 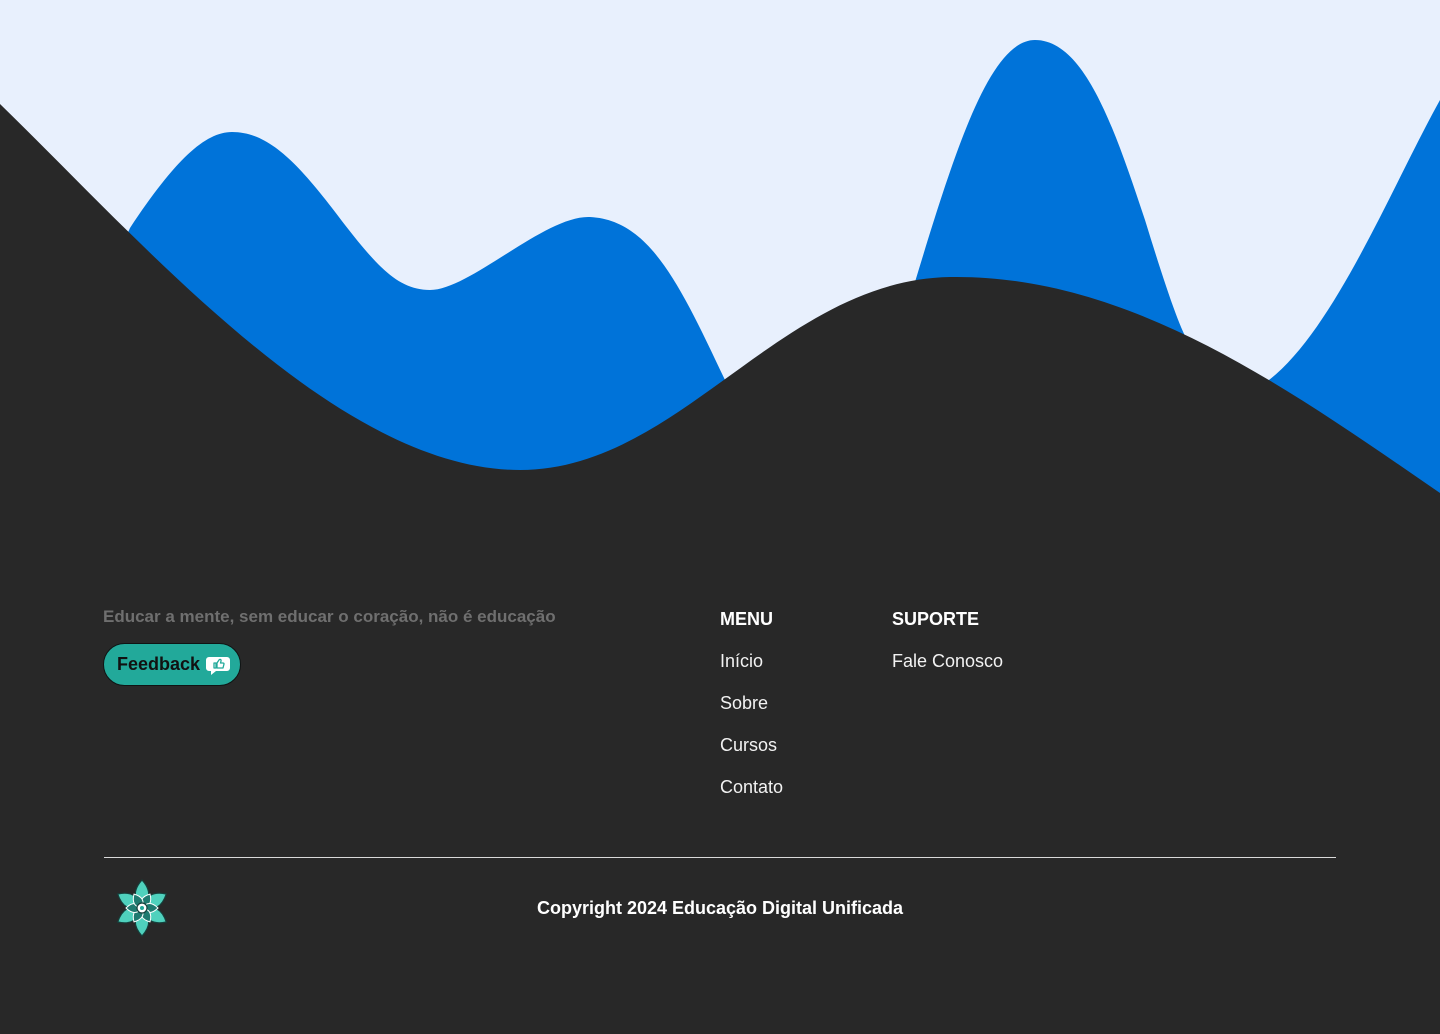 I want to click on menu-column: MENU Início Sobre Cursos Contato, so click(x=751, y=712).